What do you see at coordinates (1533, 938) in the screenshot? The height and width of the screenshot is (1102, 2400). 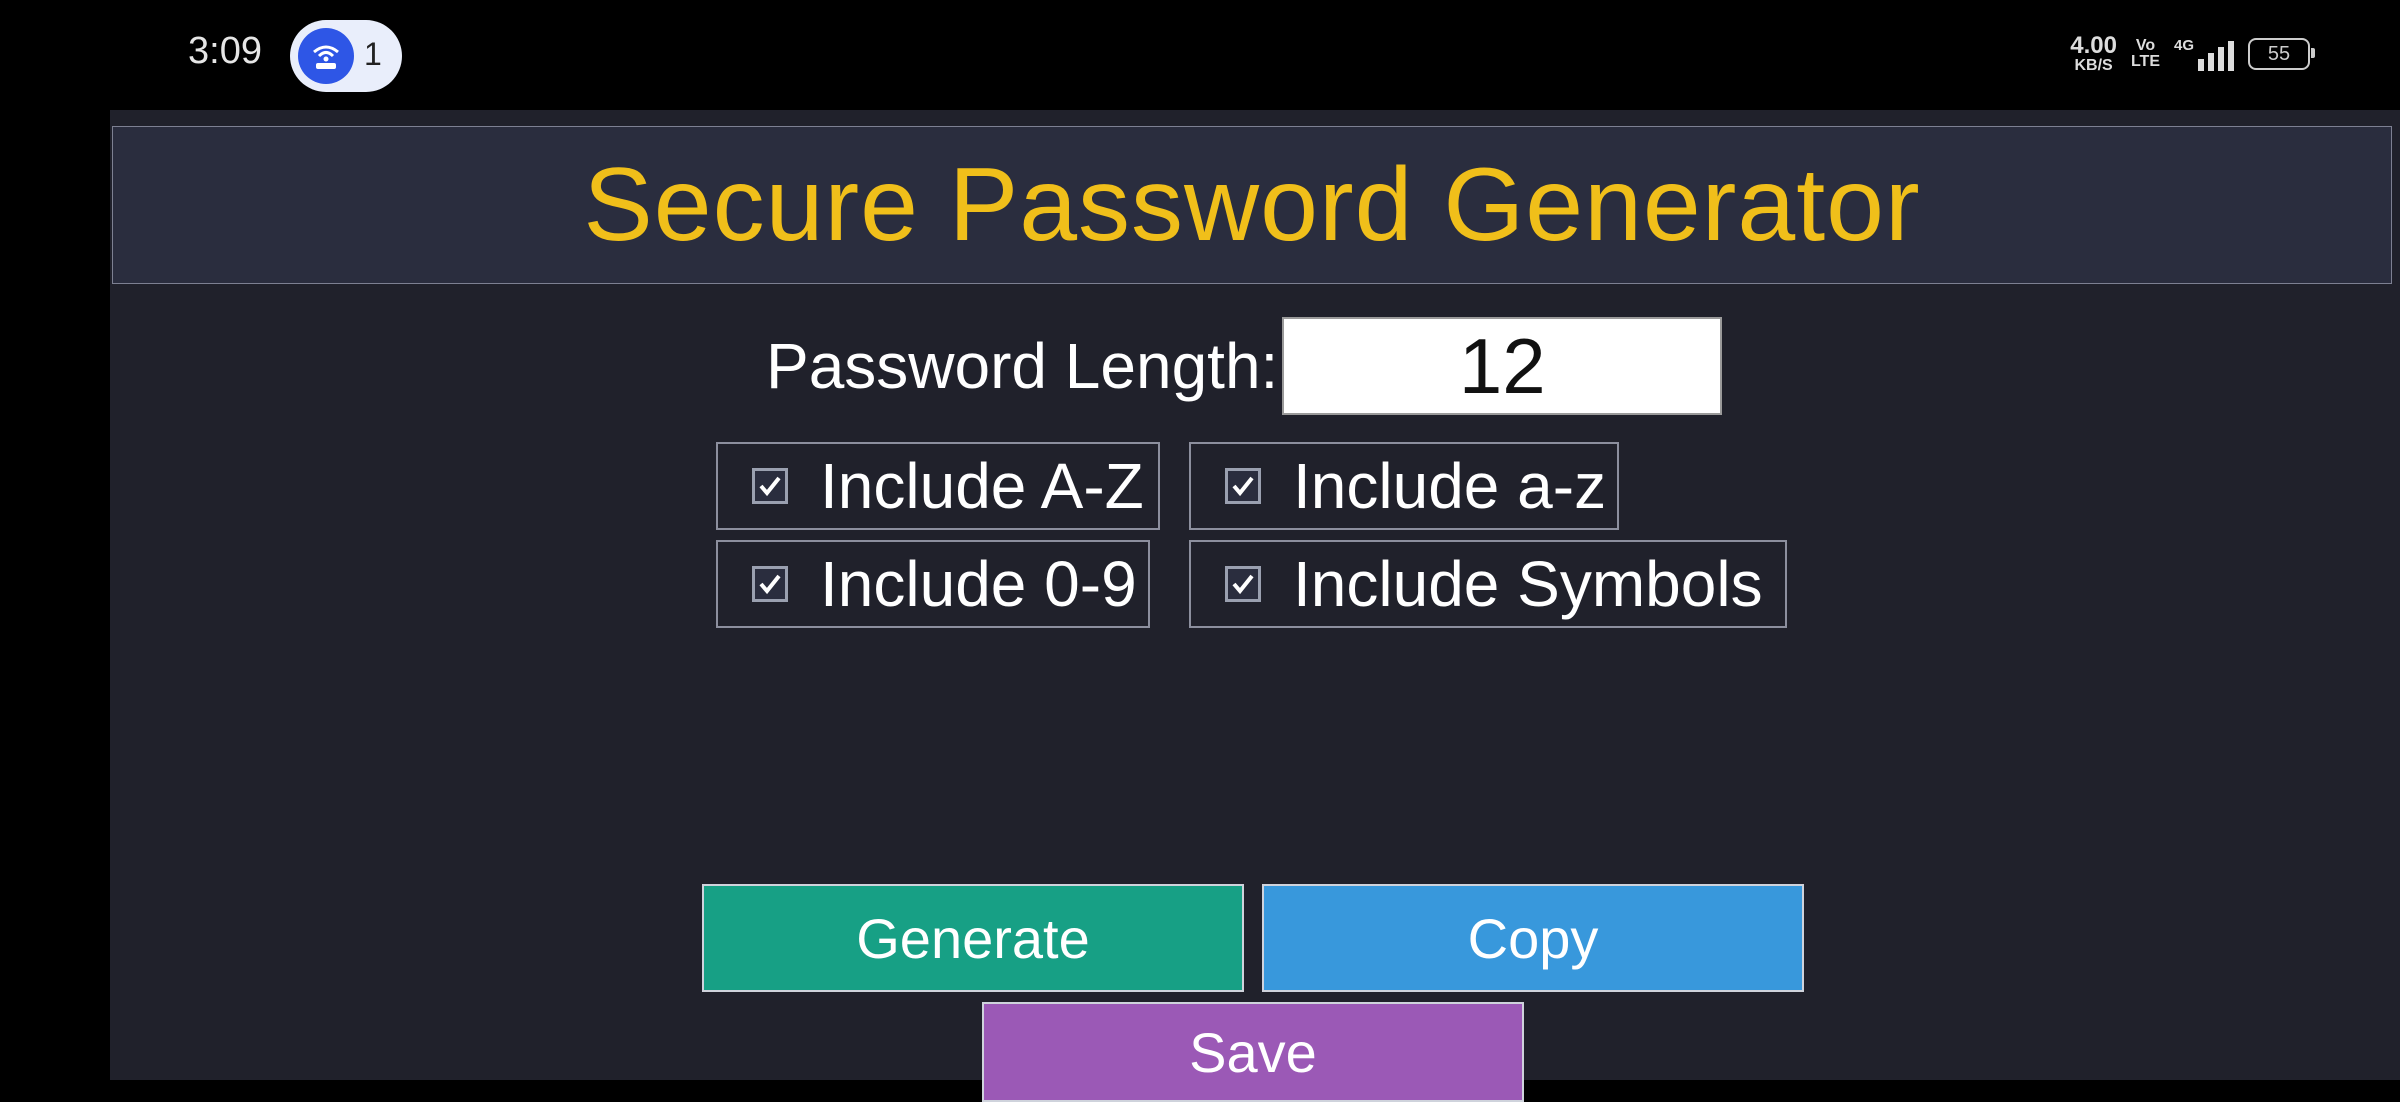 I see `copy-button: Copy` at bounding box center [1533, 938].